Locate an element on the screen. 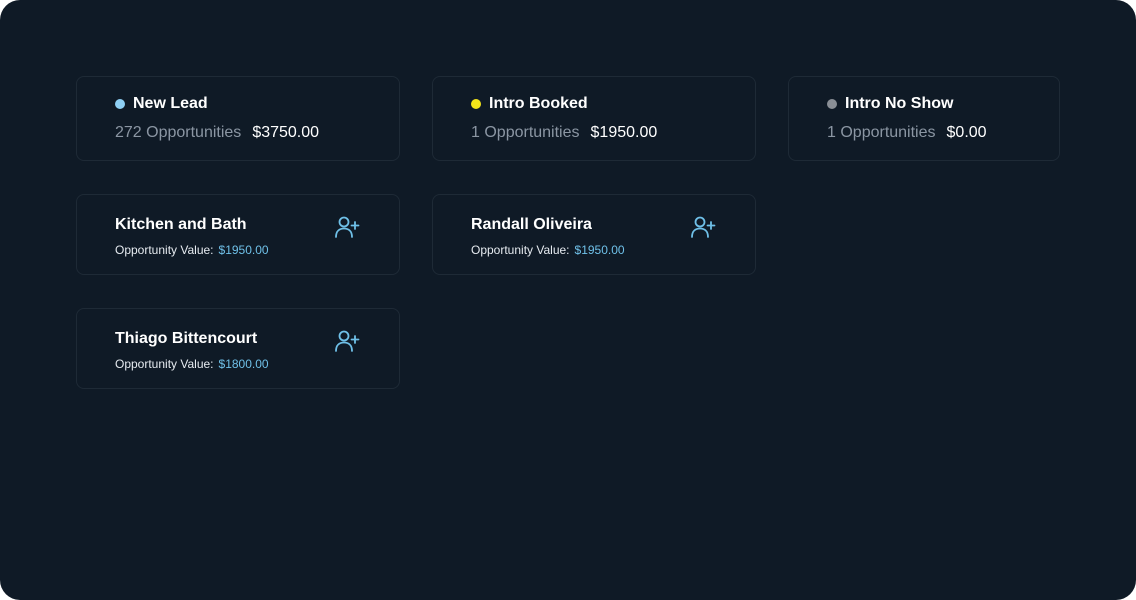 The width and height of the screenshot is (1136, 600). opportunity-value-row: Opportunity Value: $1800.00 is located at coordinates (192, 364).